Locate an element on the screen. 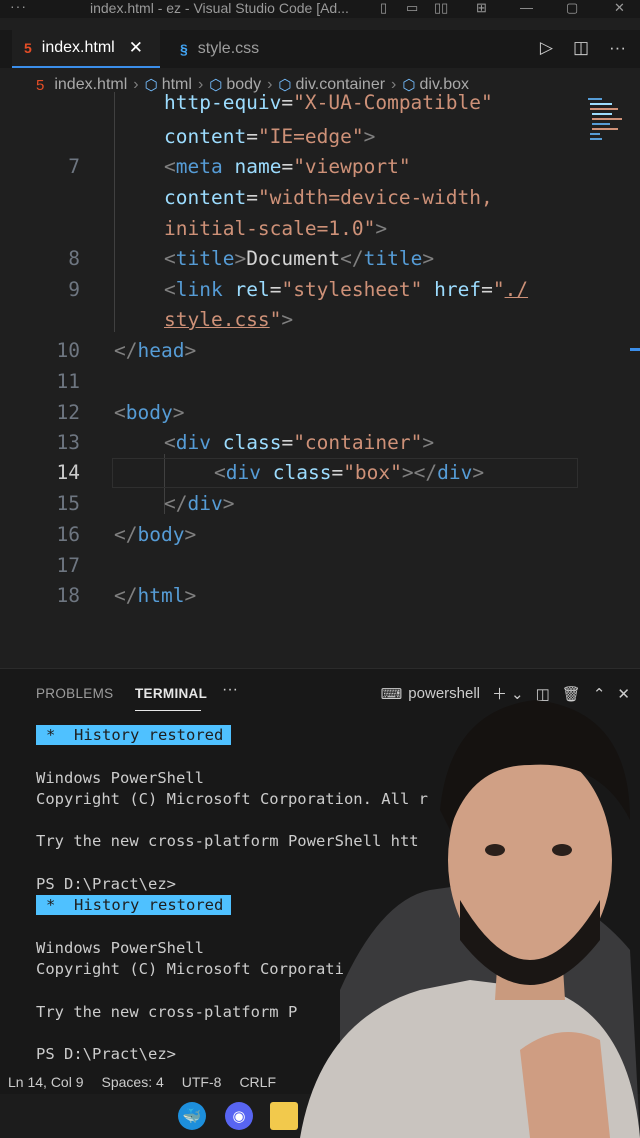 The image size is (640, 1138). close-window-button: ✕ is located at coordinates (619, 8).